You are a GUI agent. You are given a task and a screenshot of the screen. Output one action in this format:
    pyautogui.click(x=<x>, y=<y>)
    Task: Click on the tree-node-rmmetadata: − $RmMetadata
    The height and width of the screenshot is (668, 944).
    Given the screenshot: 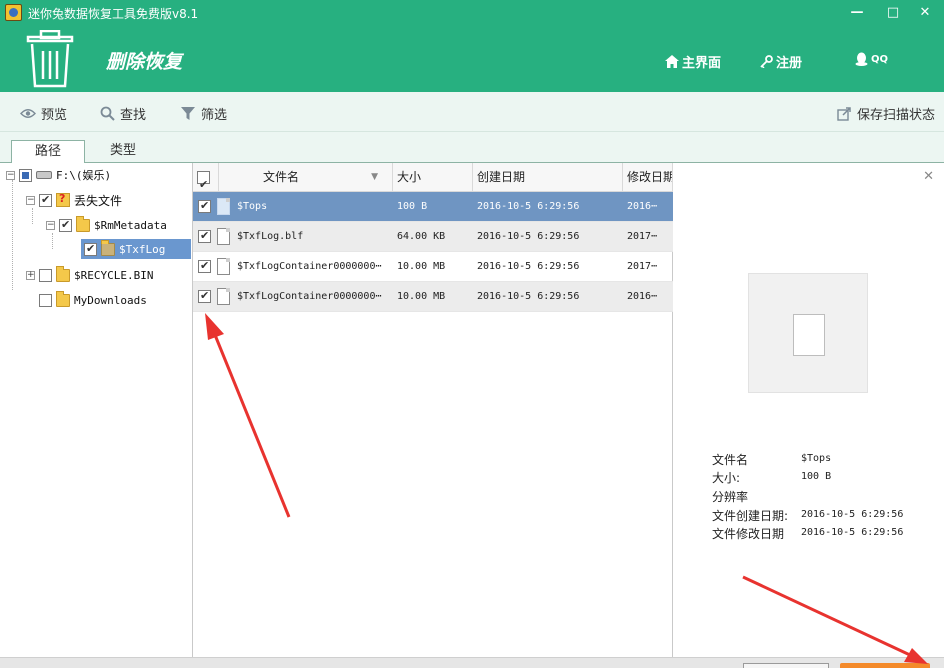 What is the action you would take?
    pyautogui.click(x=106, y=225)
    